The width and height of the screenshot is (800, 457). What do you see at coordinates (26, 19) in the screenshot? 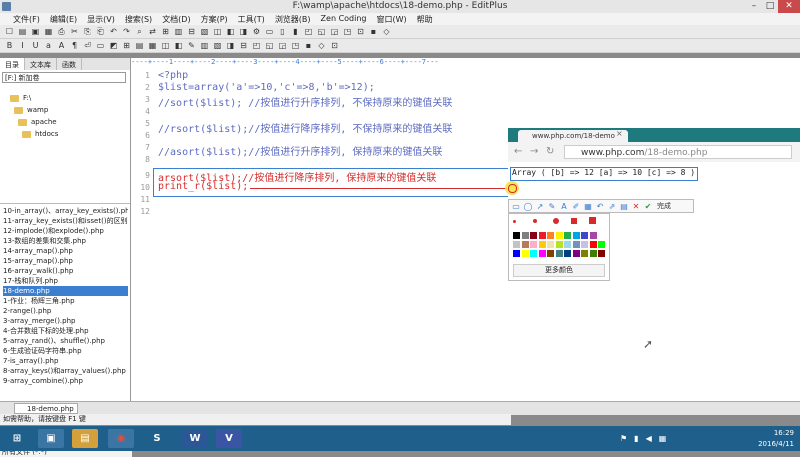
I see `menu-file: 文件(F)` at bounding box center [26, 19].